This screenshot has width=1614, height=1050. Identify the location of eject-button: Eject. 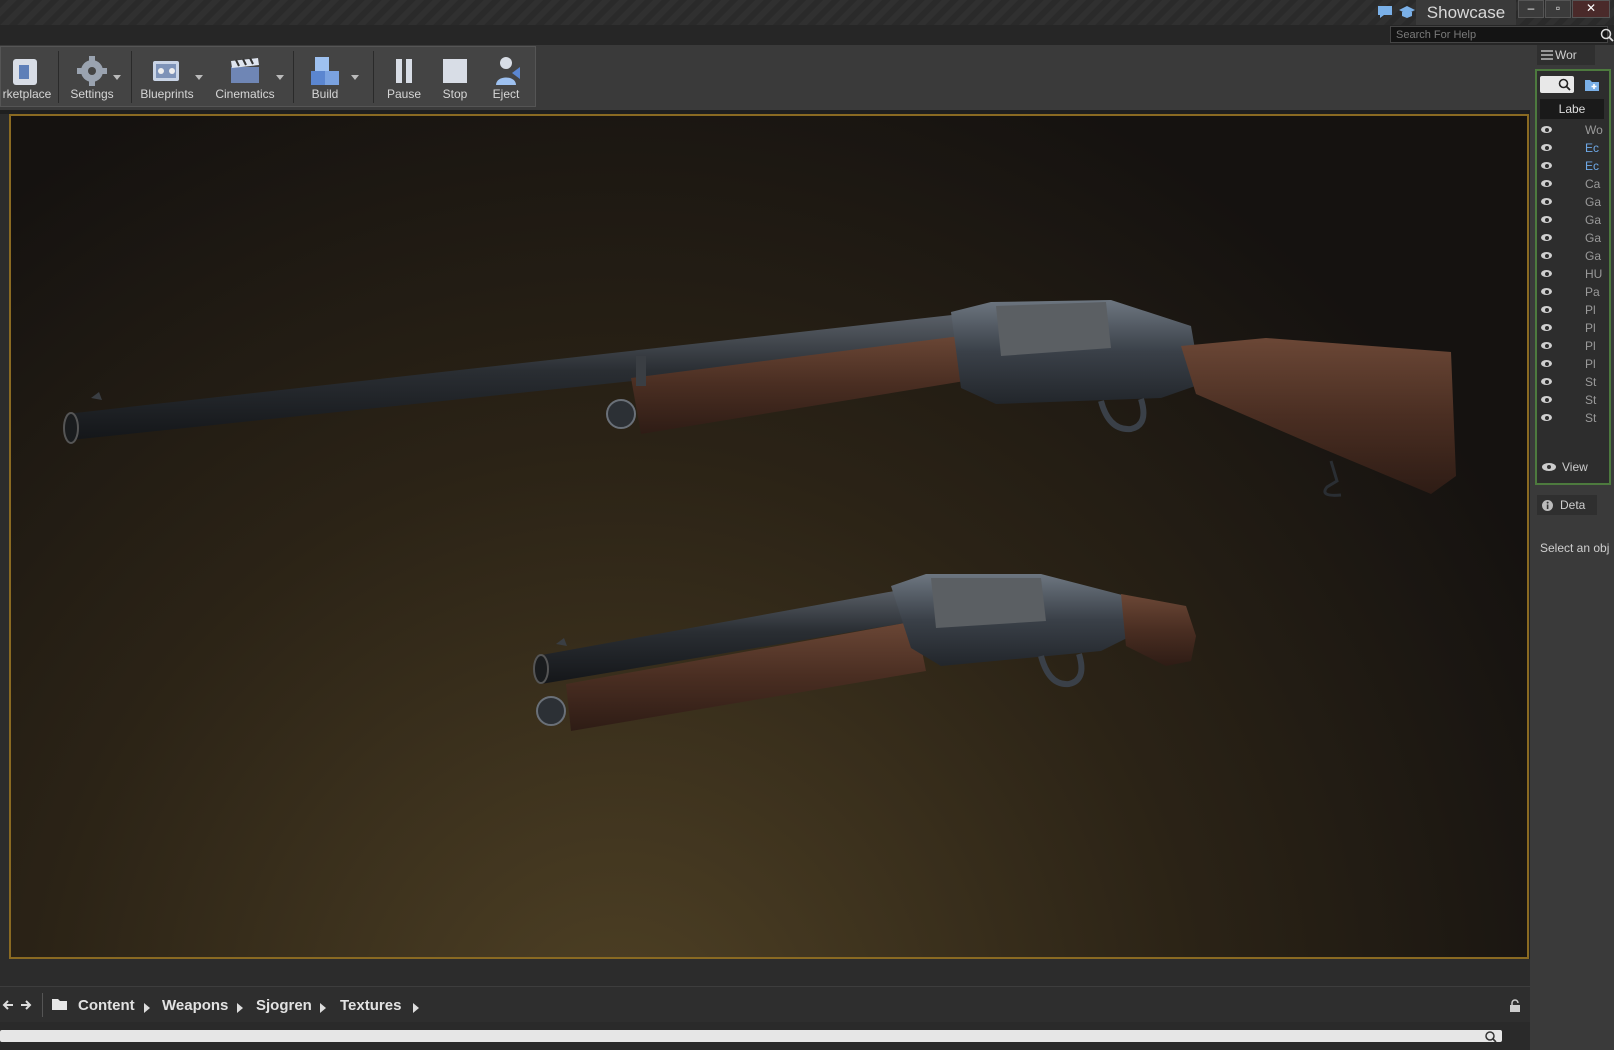
(506, 77).